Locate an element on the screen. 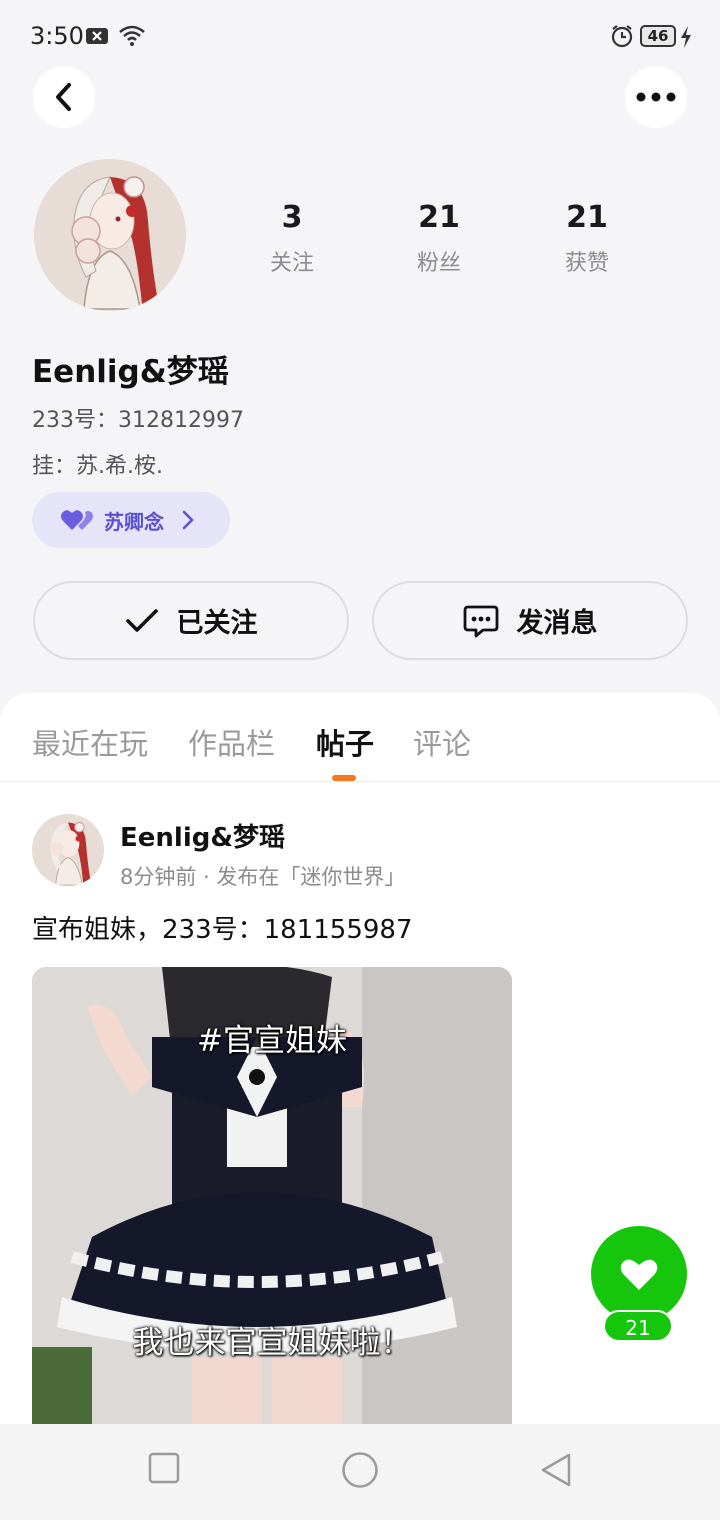  follow-button-label: 已关注 is located at coordinates (217, 623).